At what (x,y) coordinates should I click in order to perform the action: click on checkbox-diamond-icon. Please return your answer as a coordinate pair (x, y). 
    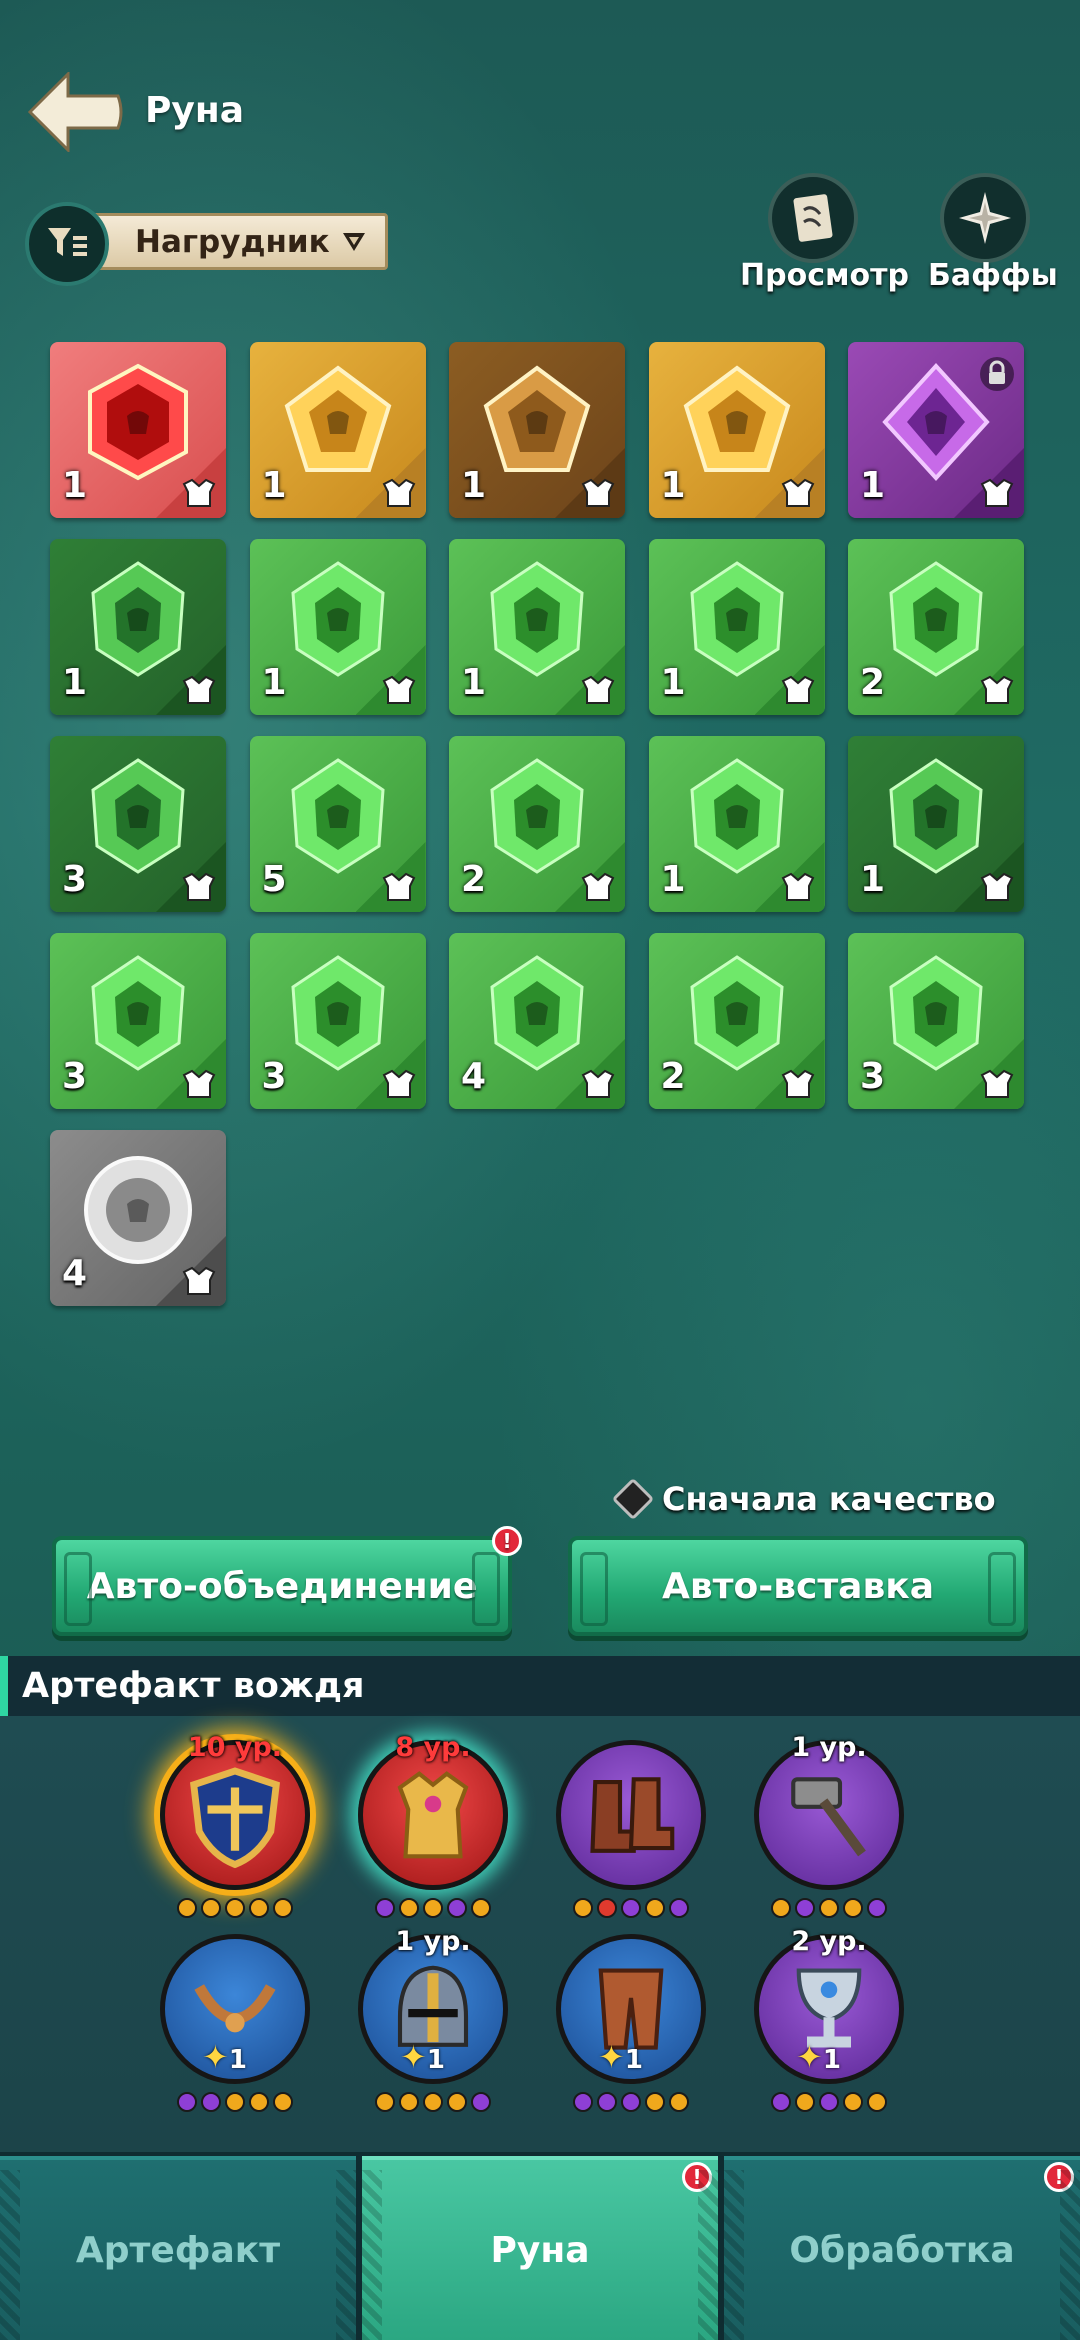
    Looking at the image, I should click on (633, 1499).